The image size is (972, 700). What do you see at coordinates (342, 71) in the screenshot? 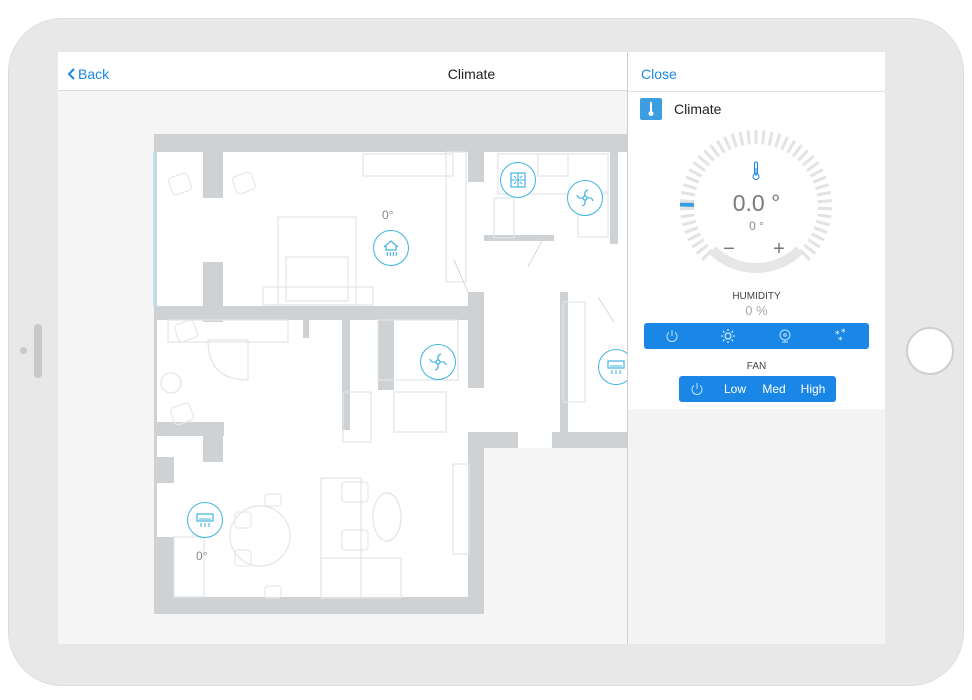
I see `nav-bar` at bounding box center [342, 71].